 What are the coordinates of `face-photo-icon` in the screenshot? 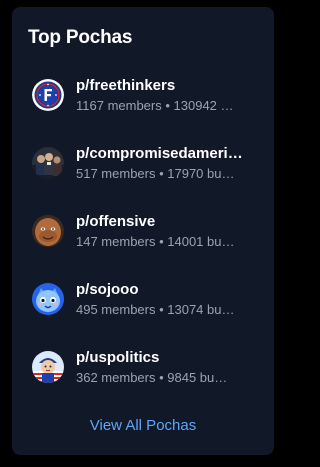 It's located at (48, 231).